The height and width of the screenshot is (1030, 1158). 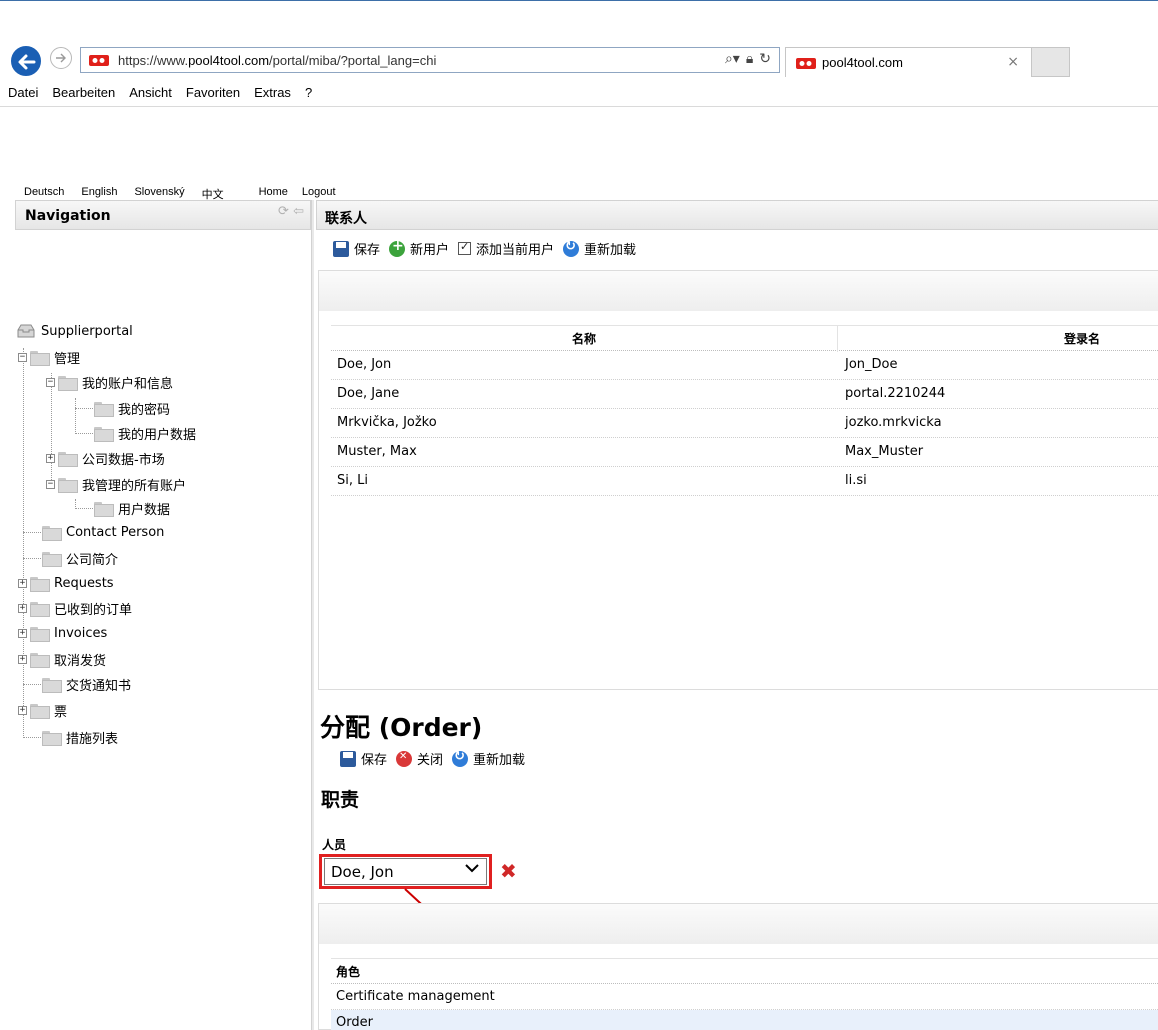 What do you see at coordinates (1051, 62) in the screenshot?
I see `new-tab-button` at bounding box center [1051, 62].